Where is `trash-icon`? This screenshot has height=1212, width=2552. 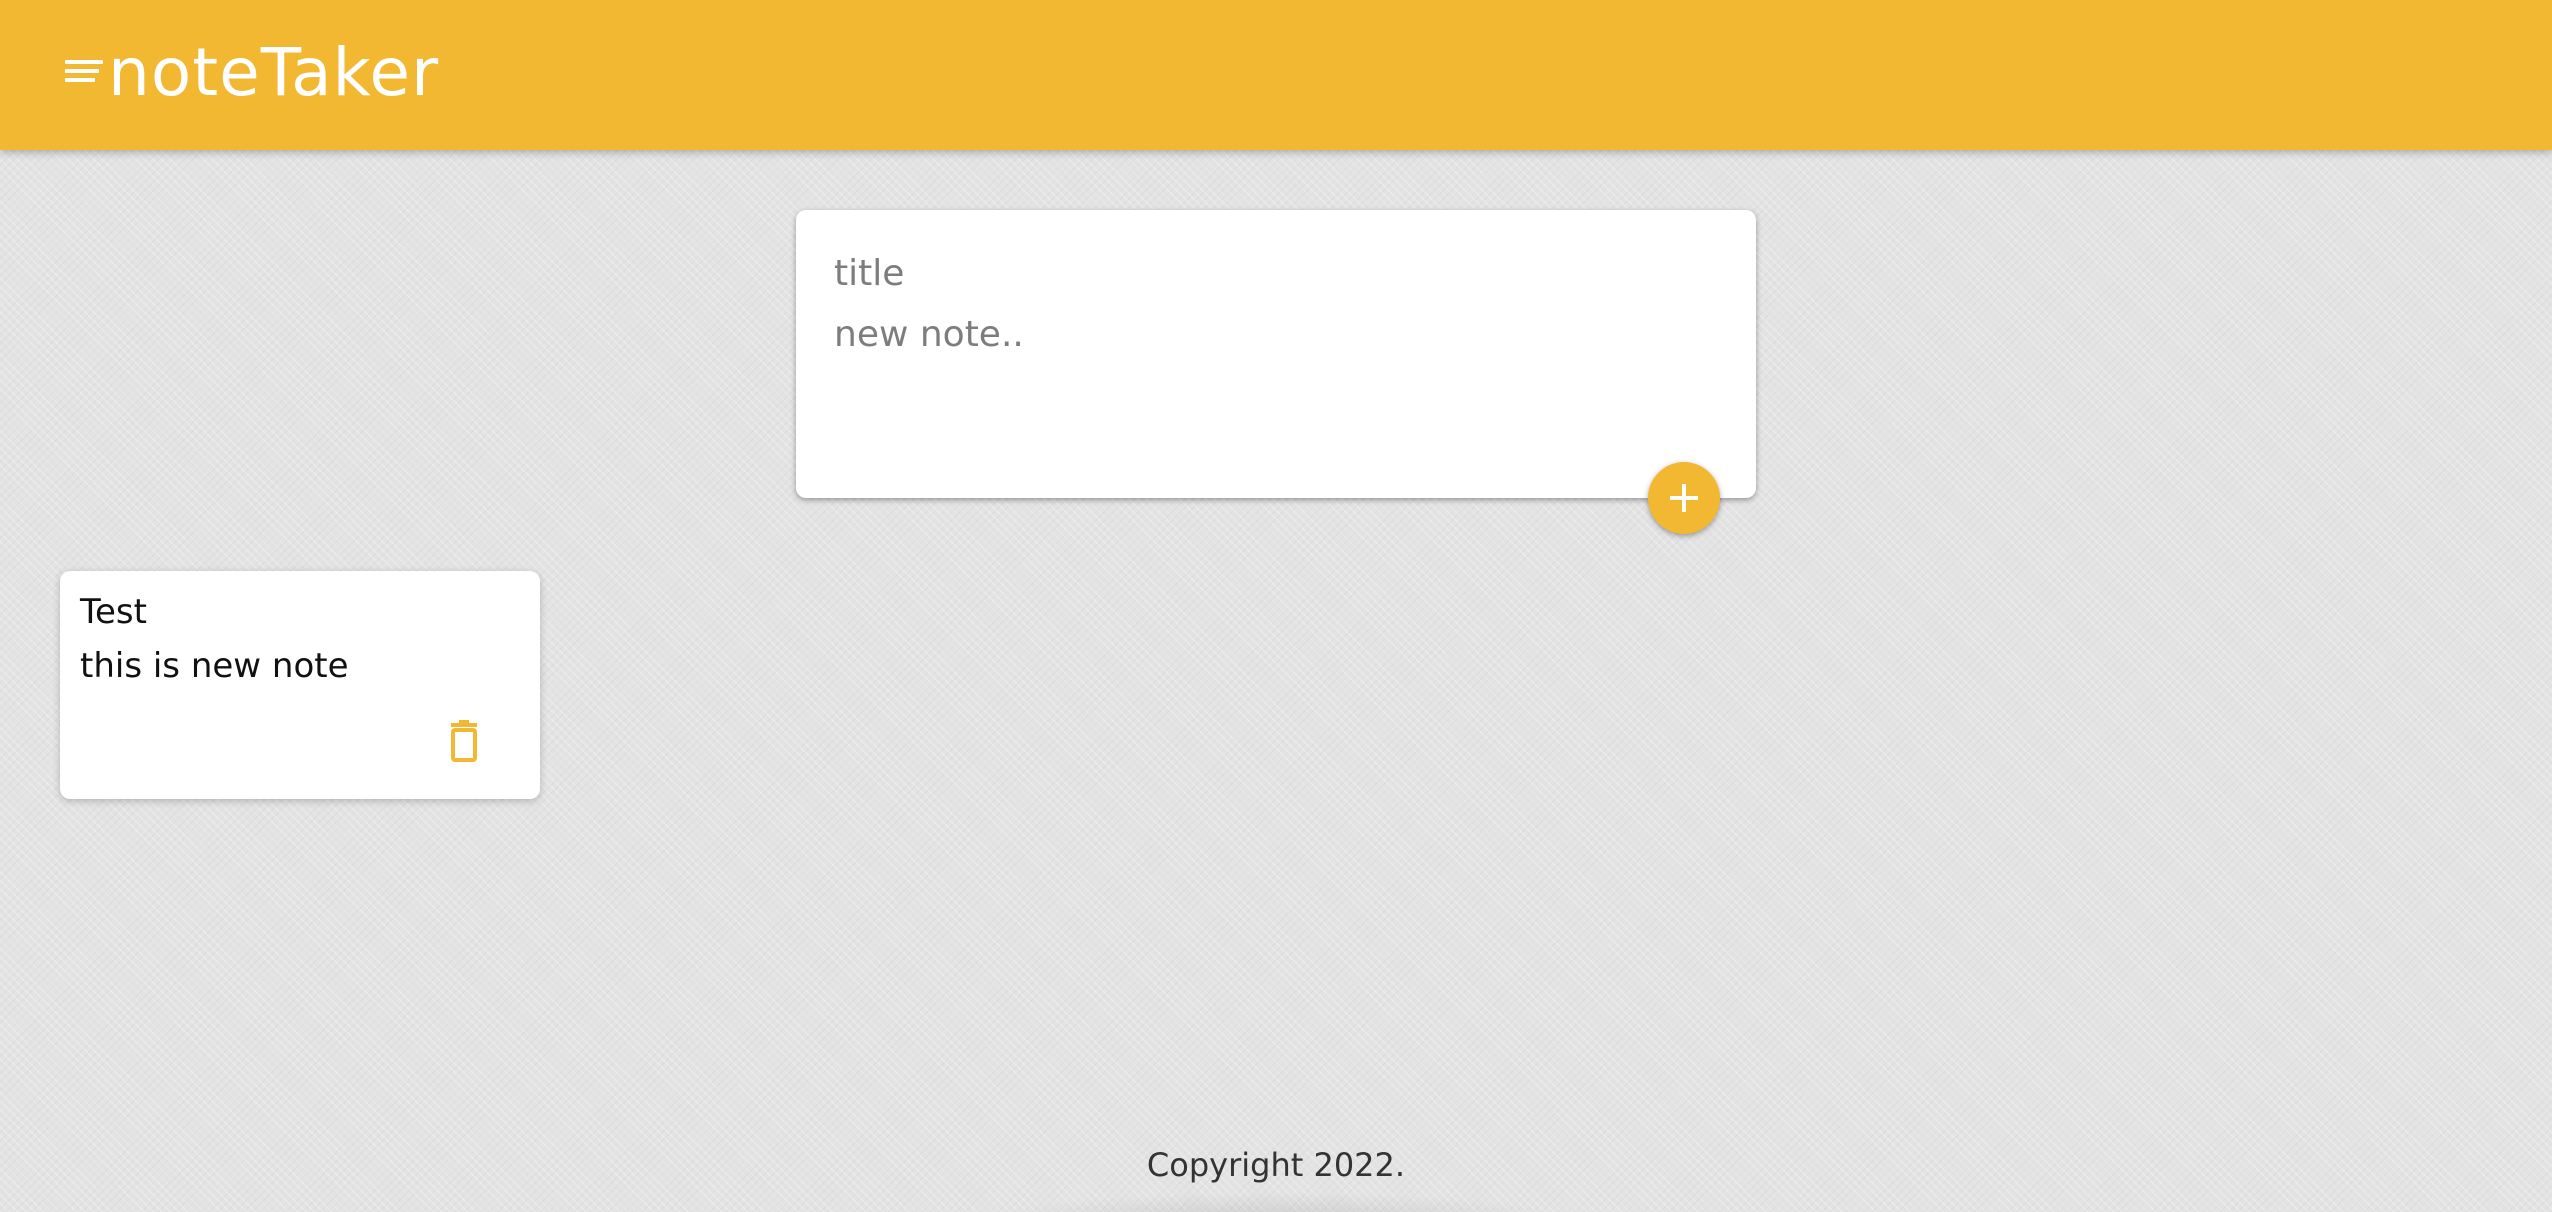 trash-icon is located at coordinates (464, 741).